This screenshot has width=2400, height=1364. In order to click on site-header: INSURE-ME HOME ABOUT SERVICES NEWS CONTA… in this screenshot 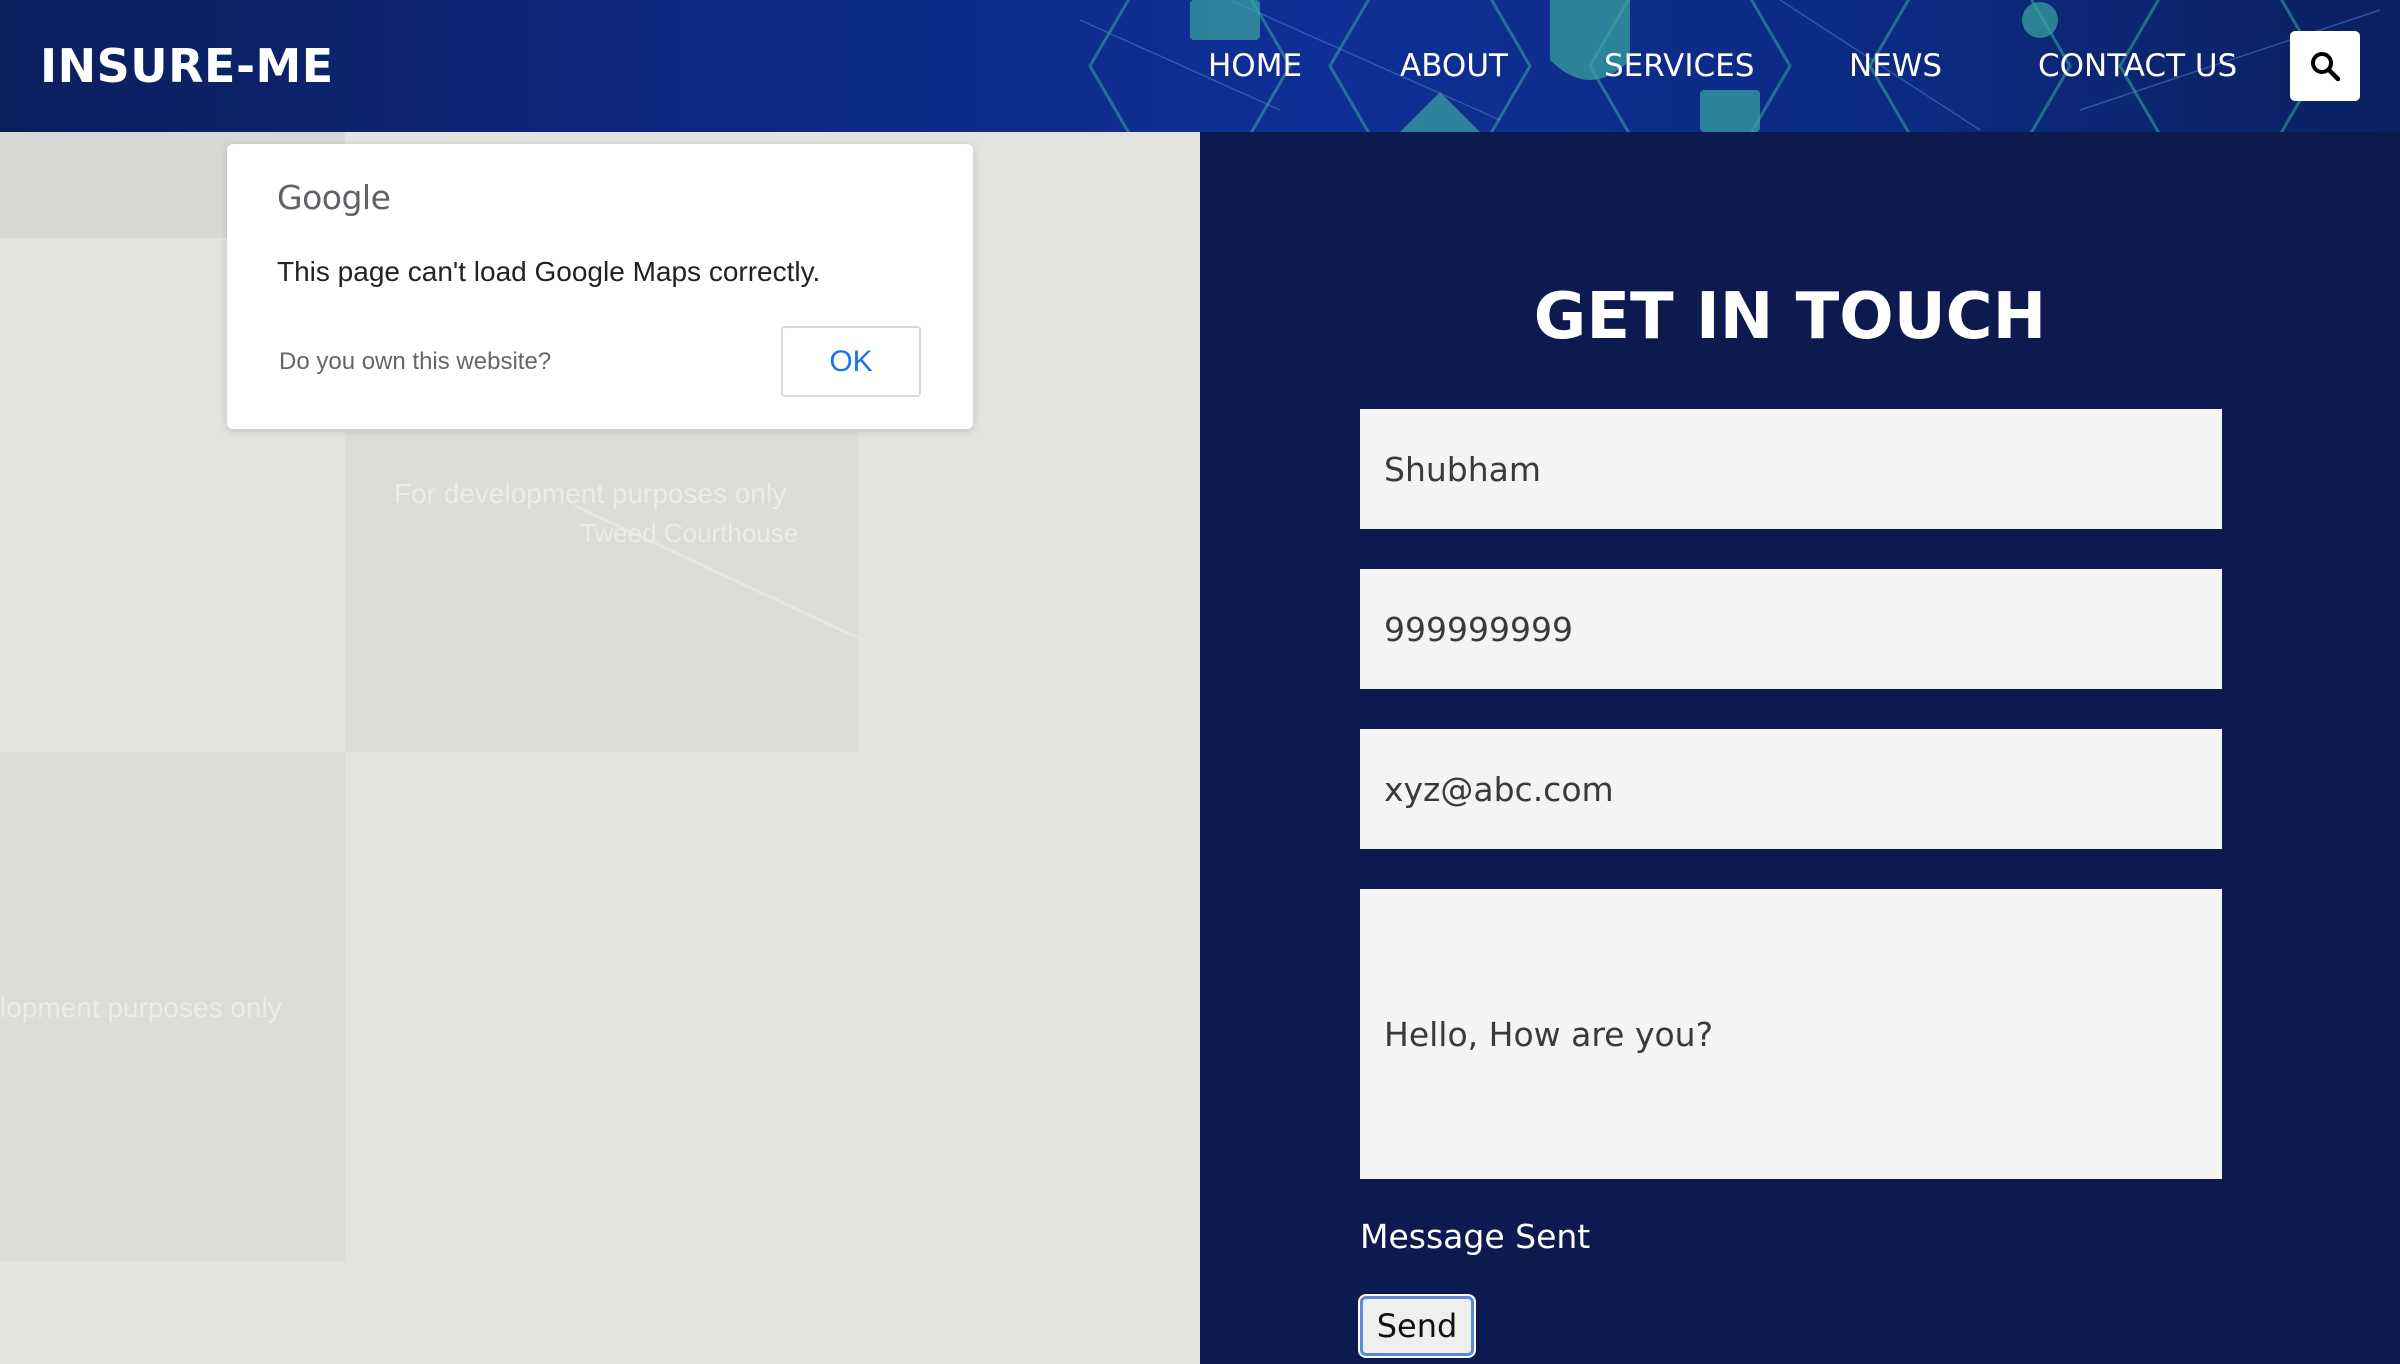, I will do `click(1200, 66)`.